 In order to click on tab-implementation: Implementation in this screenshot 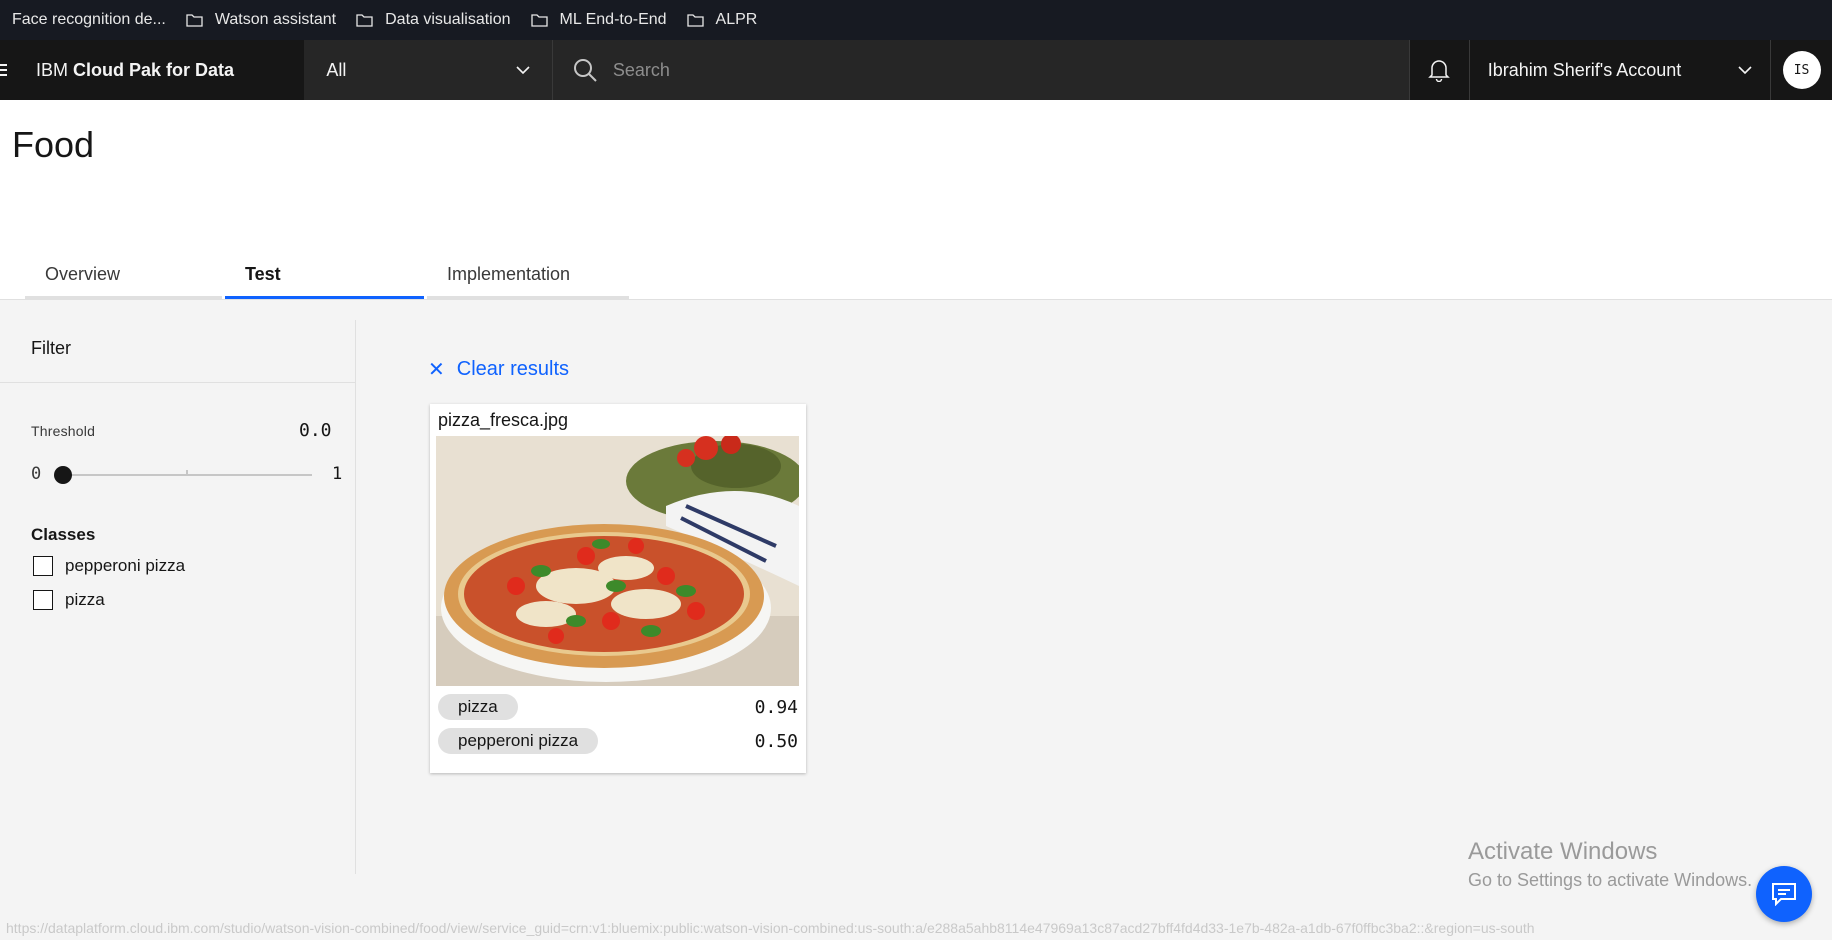, I will do `click(528, 276)`.